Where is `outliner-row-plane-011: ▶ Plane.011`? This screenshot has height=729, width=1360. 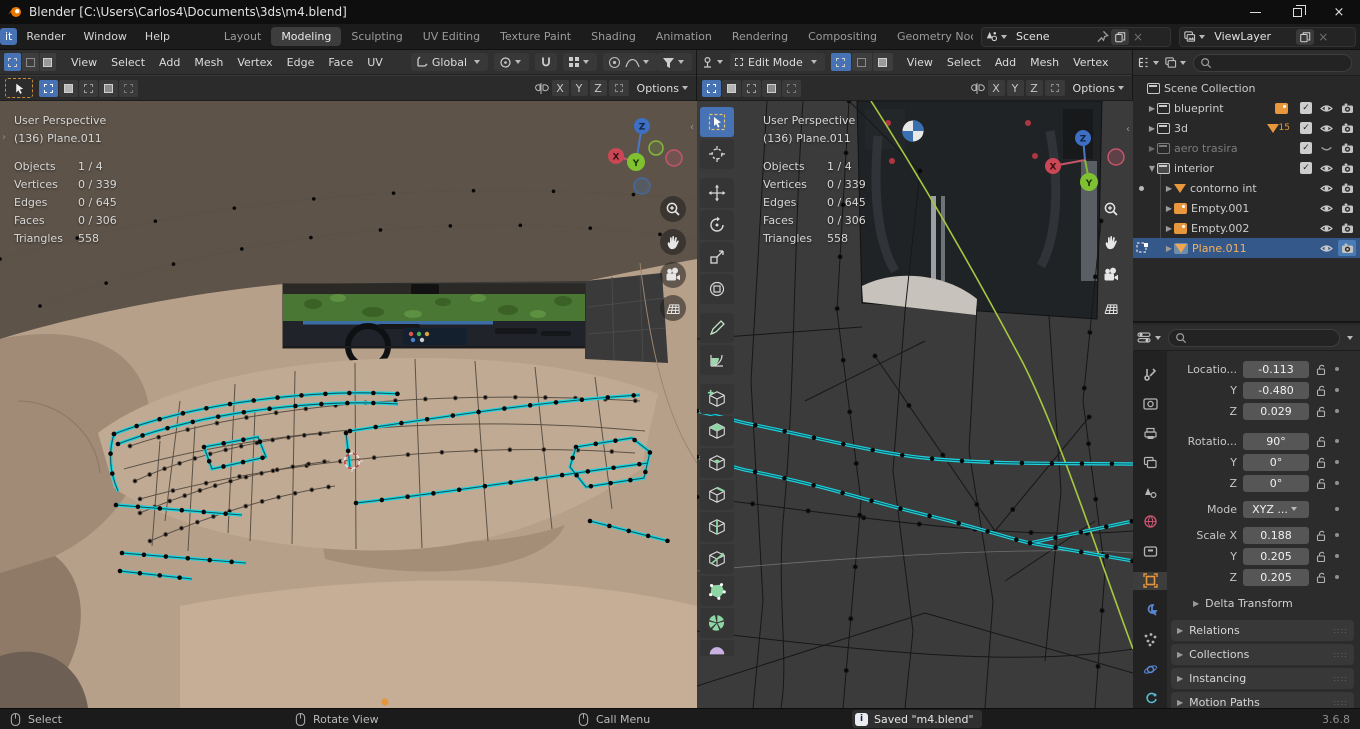
outliner-row-plane-011: ▶ Plane.011 is located at coordinates (1246, 248).